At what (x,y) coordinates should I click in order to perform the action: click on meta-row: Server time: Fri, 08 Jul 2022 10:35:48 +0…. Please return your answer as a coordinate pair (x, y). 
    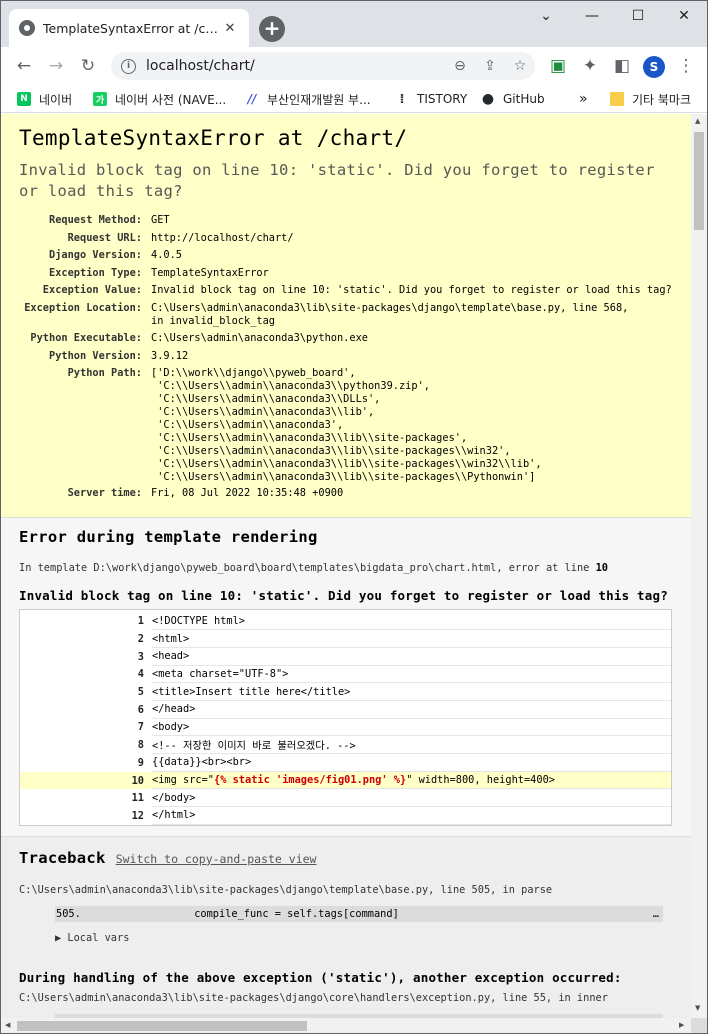
    Looking at the image, I should click on (205, 493).